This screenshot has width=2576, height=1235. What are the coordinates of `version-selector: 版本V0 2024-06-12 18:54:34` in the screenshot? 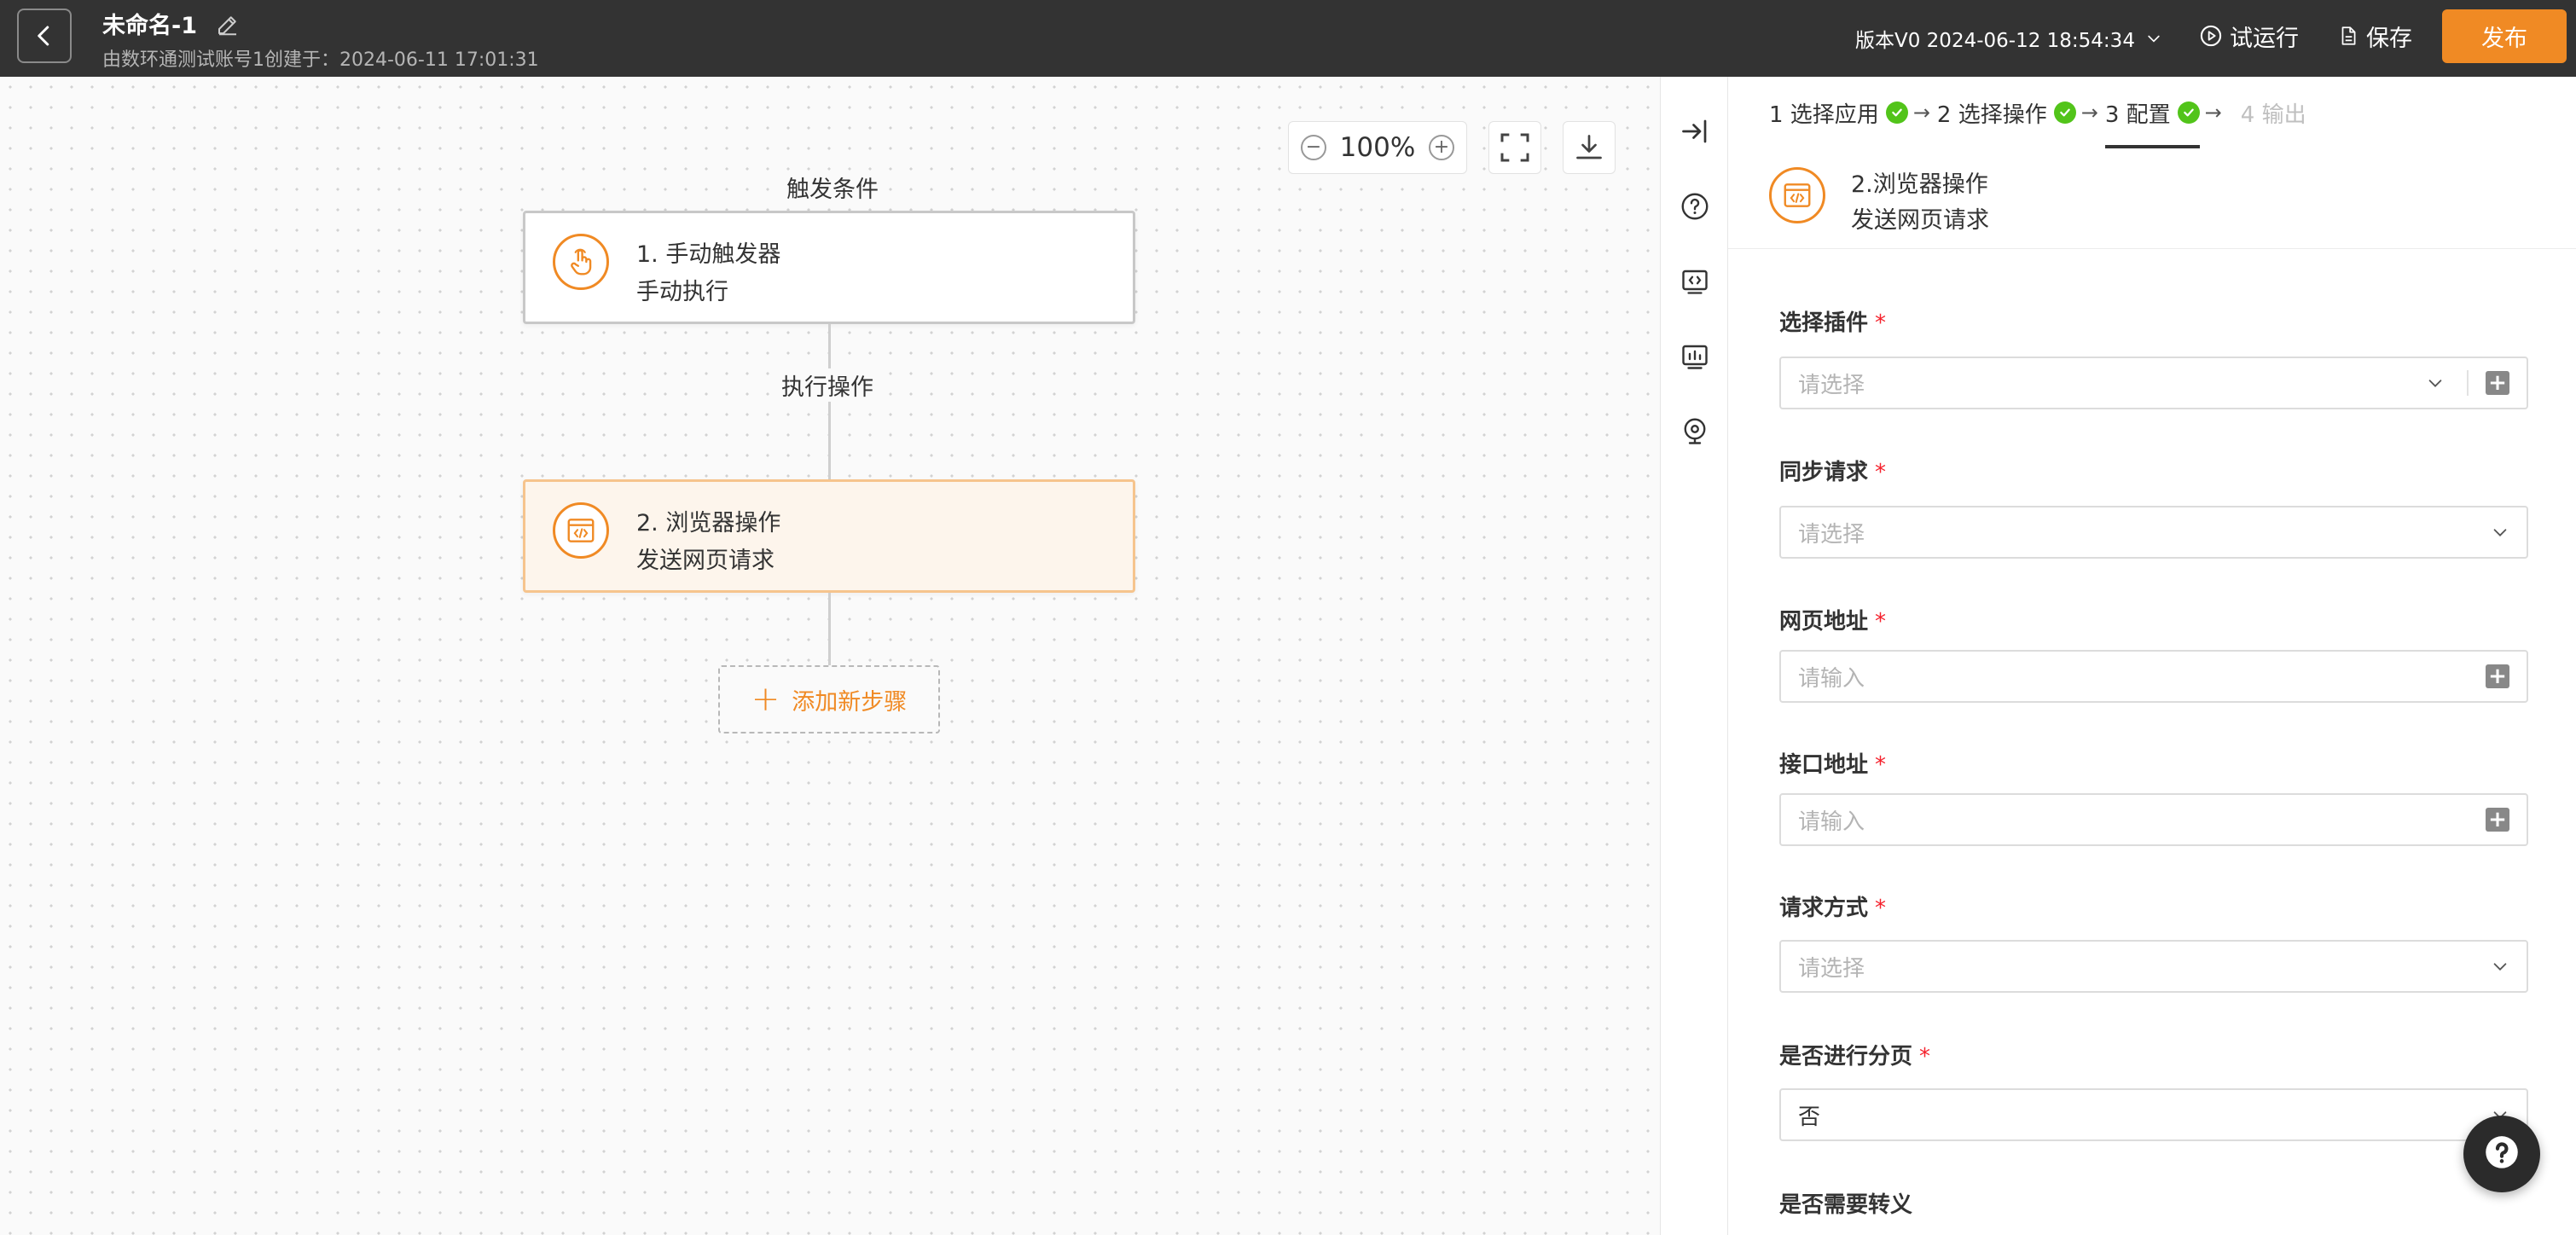 It's located at (2008, 38).